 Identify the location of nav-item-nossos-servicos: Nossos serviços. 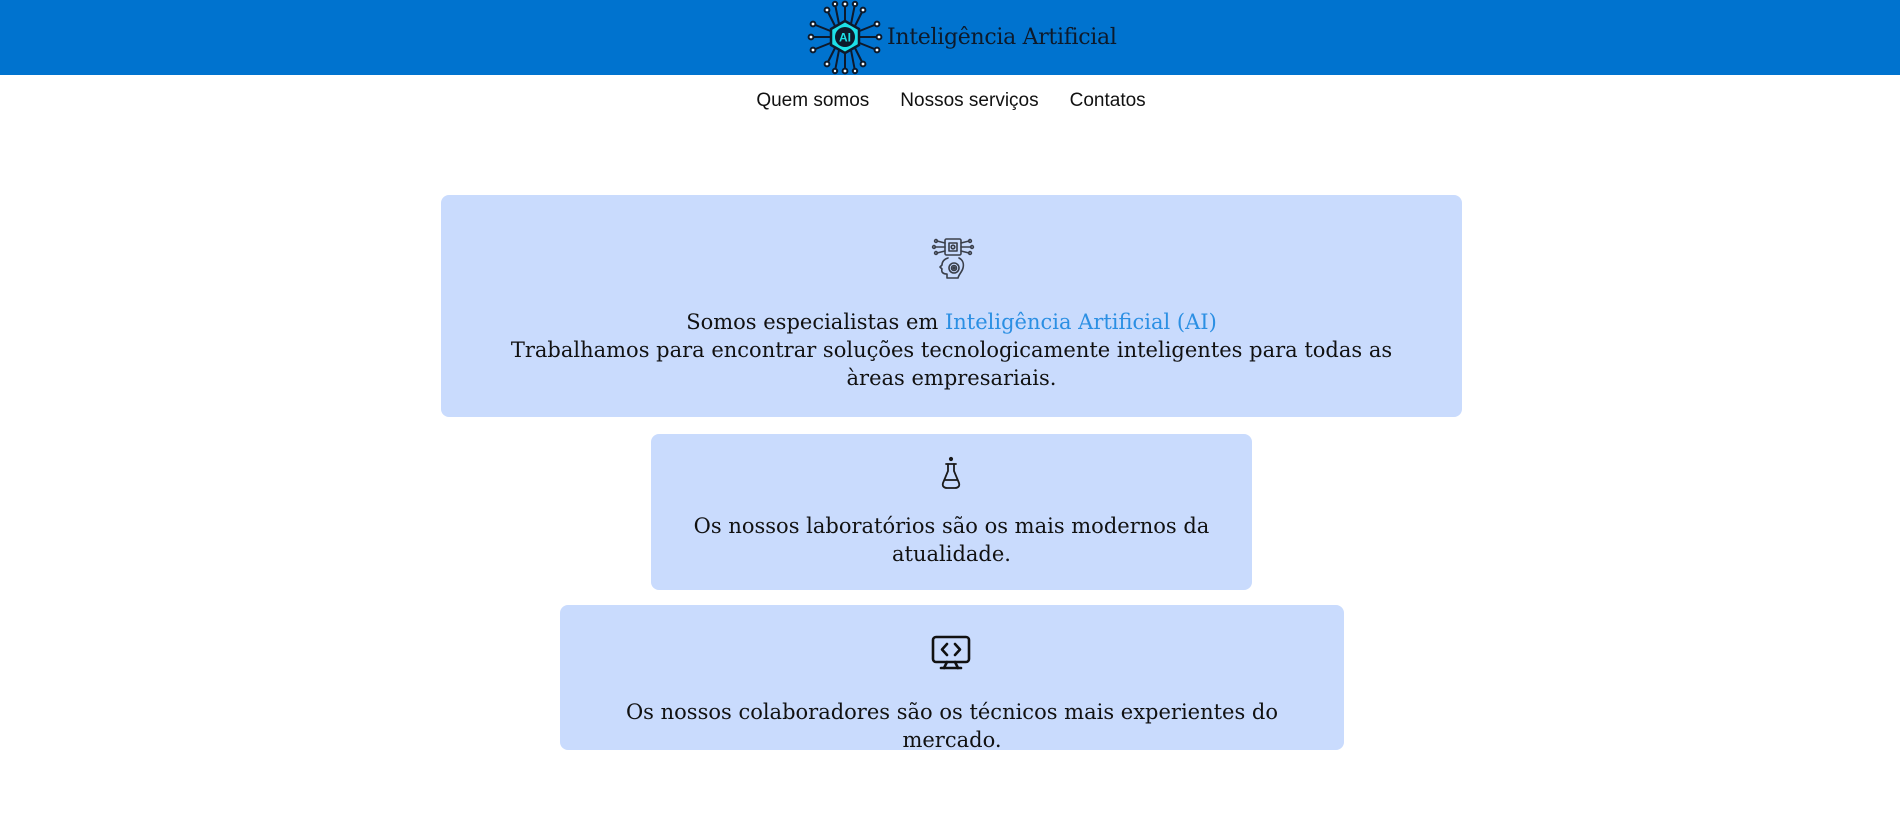
(969, 101).